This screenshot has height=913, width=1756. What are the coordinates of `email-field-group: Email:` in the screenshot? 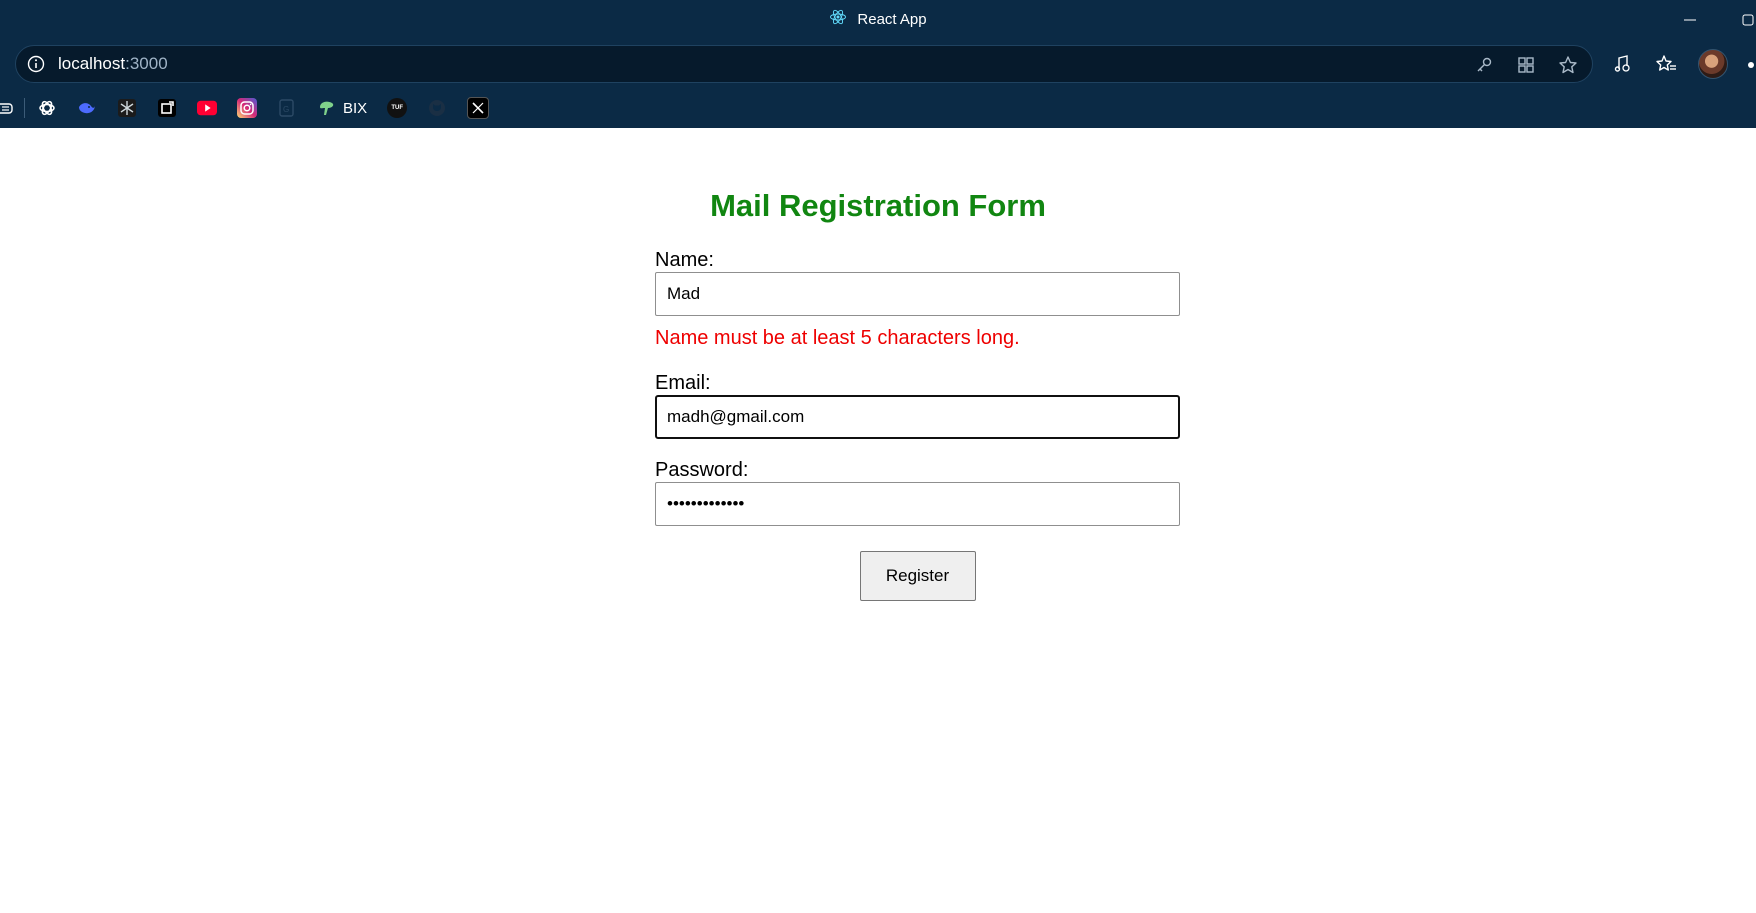 It's located at (917, 405).